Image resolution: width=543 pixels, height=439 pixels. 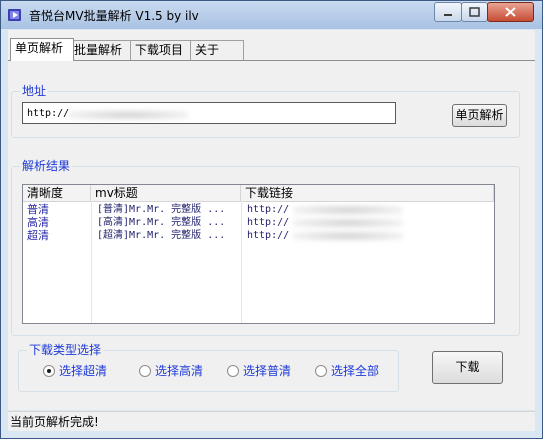 What do you see at coordinates (101, 50) in the screenshot?
I see `tab-batch-parse: 批量解析` at bounding box center [101, 50].